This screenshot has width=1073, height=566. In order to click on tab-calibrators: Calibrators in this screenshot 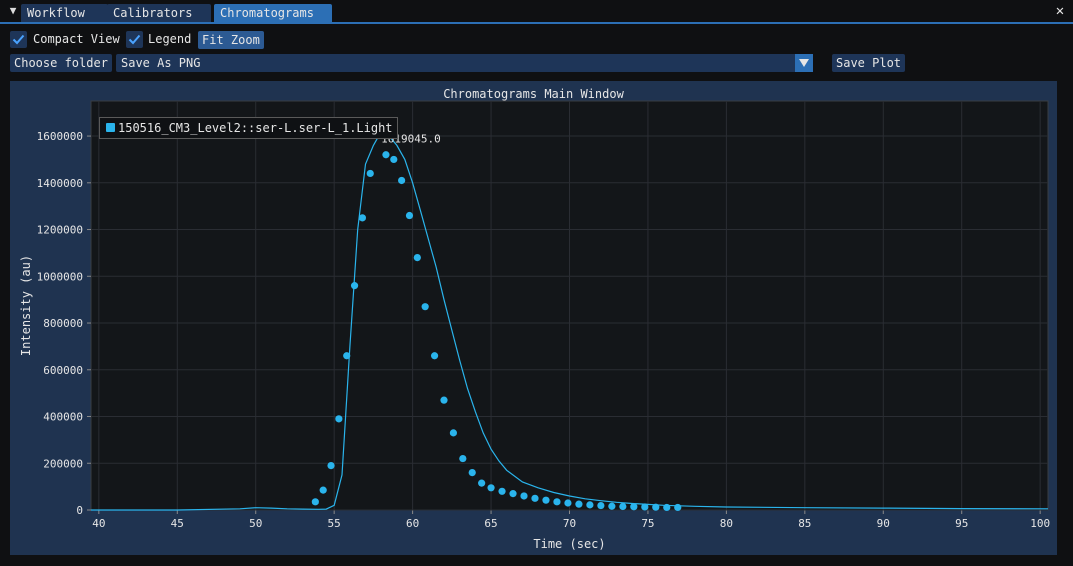, I will do `click(159, 13)`.